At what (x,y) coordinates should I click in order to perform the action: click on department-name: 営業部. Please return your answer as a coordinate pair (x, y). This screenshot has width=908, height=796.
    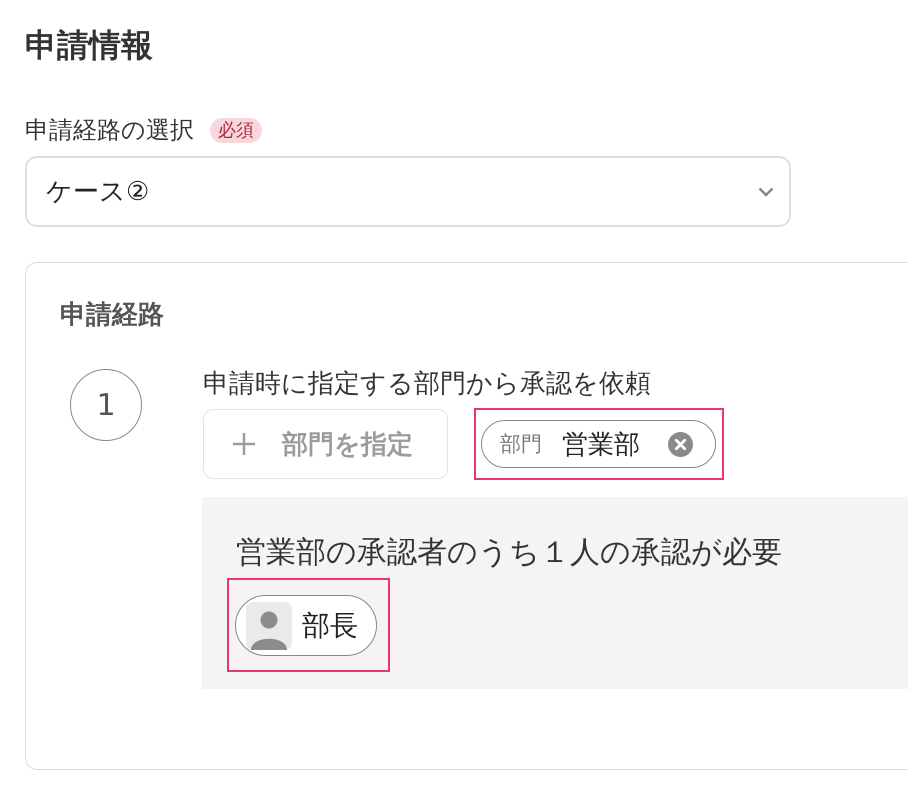
    Looking at the image, I should click on (601, 445).